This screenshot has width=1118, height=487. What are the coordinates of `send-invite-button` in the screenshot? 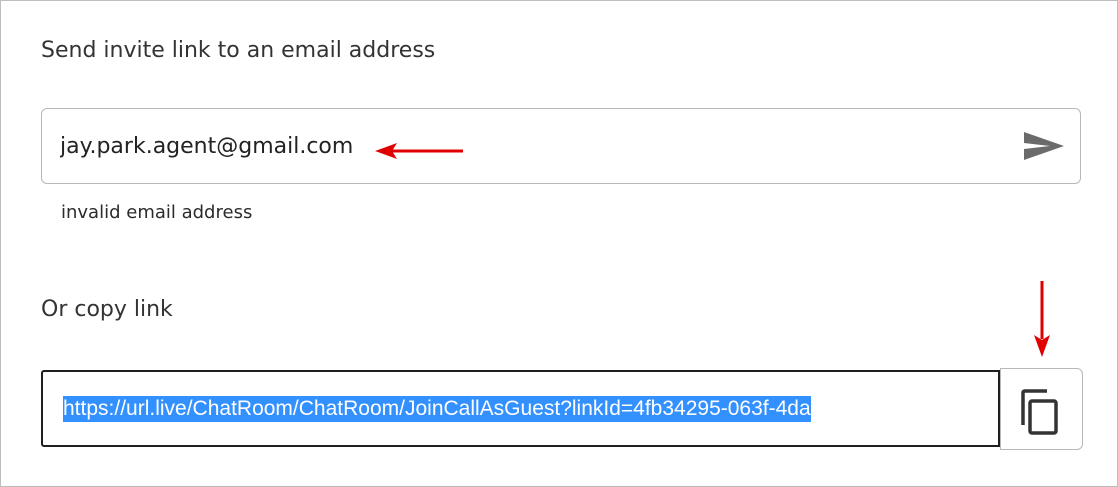 It's located at (1044, 146).